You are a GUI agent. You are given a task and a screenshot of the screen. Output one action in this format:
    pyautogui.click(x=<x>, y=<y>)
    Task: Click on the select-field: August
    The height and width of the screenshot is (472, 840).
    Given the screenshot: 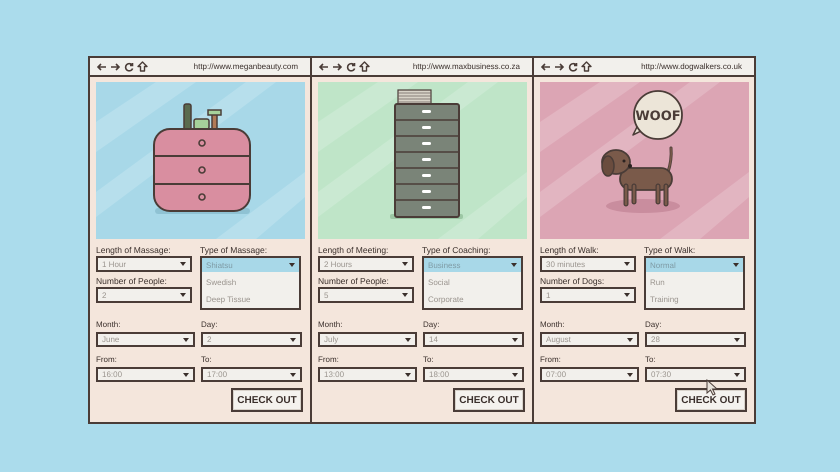 What is the action you would take?
    pyautogui.click(x=589, y=339)
    